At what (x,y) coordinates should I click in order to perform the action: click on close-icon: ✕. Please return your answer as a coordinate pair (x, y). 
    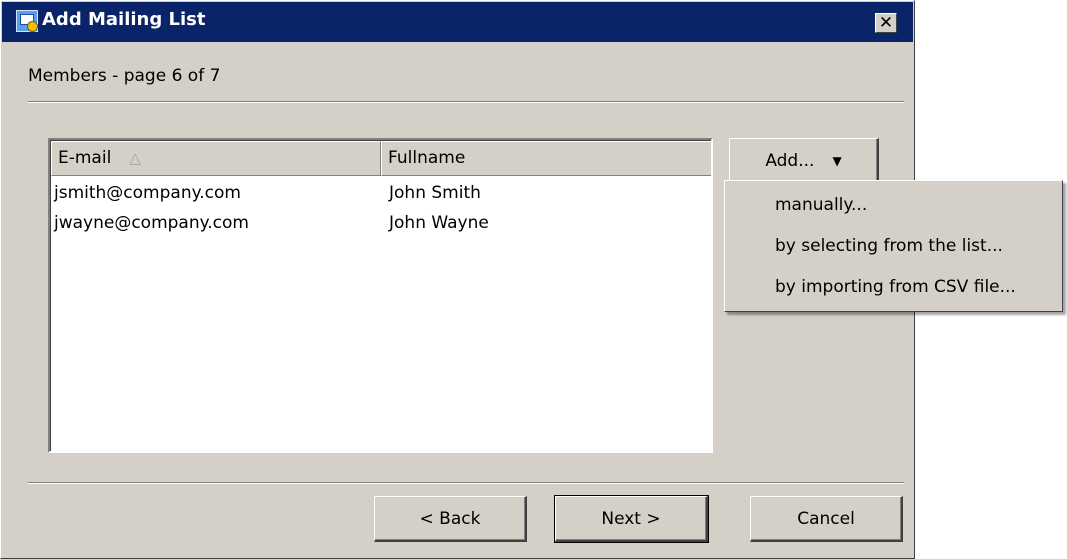
    Looking at the image, I should click on (886, 23).